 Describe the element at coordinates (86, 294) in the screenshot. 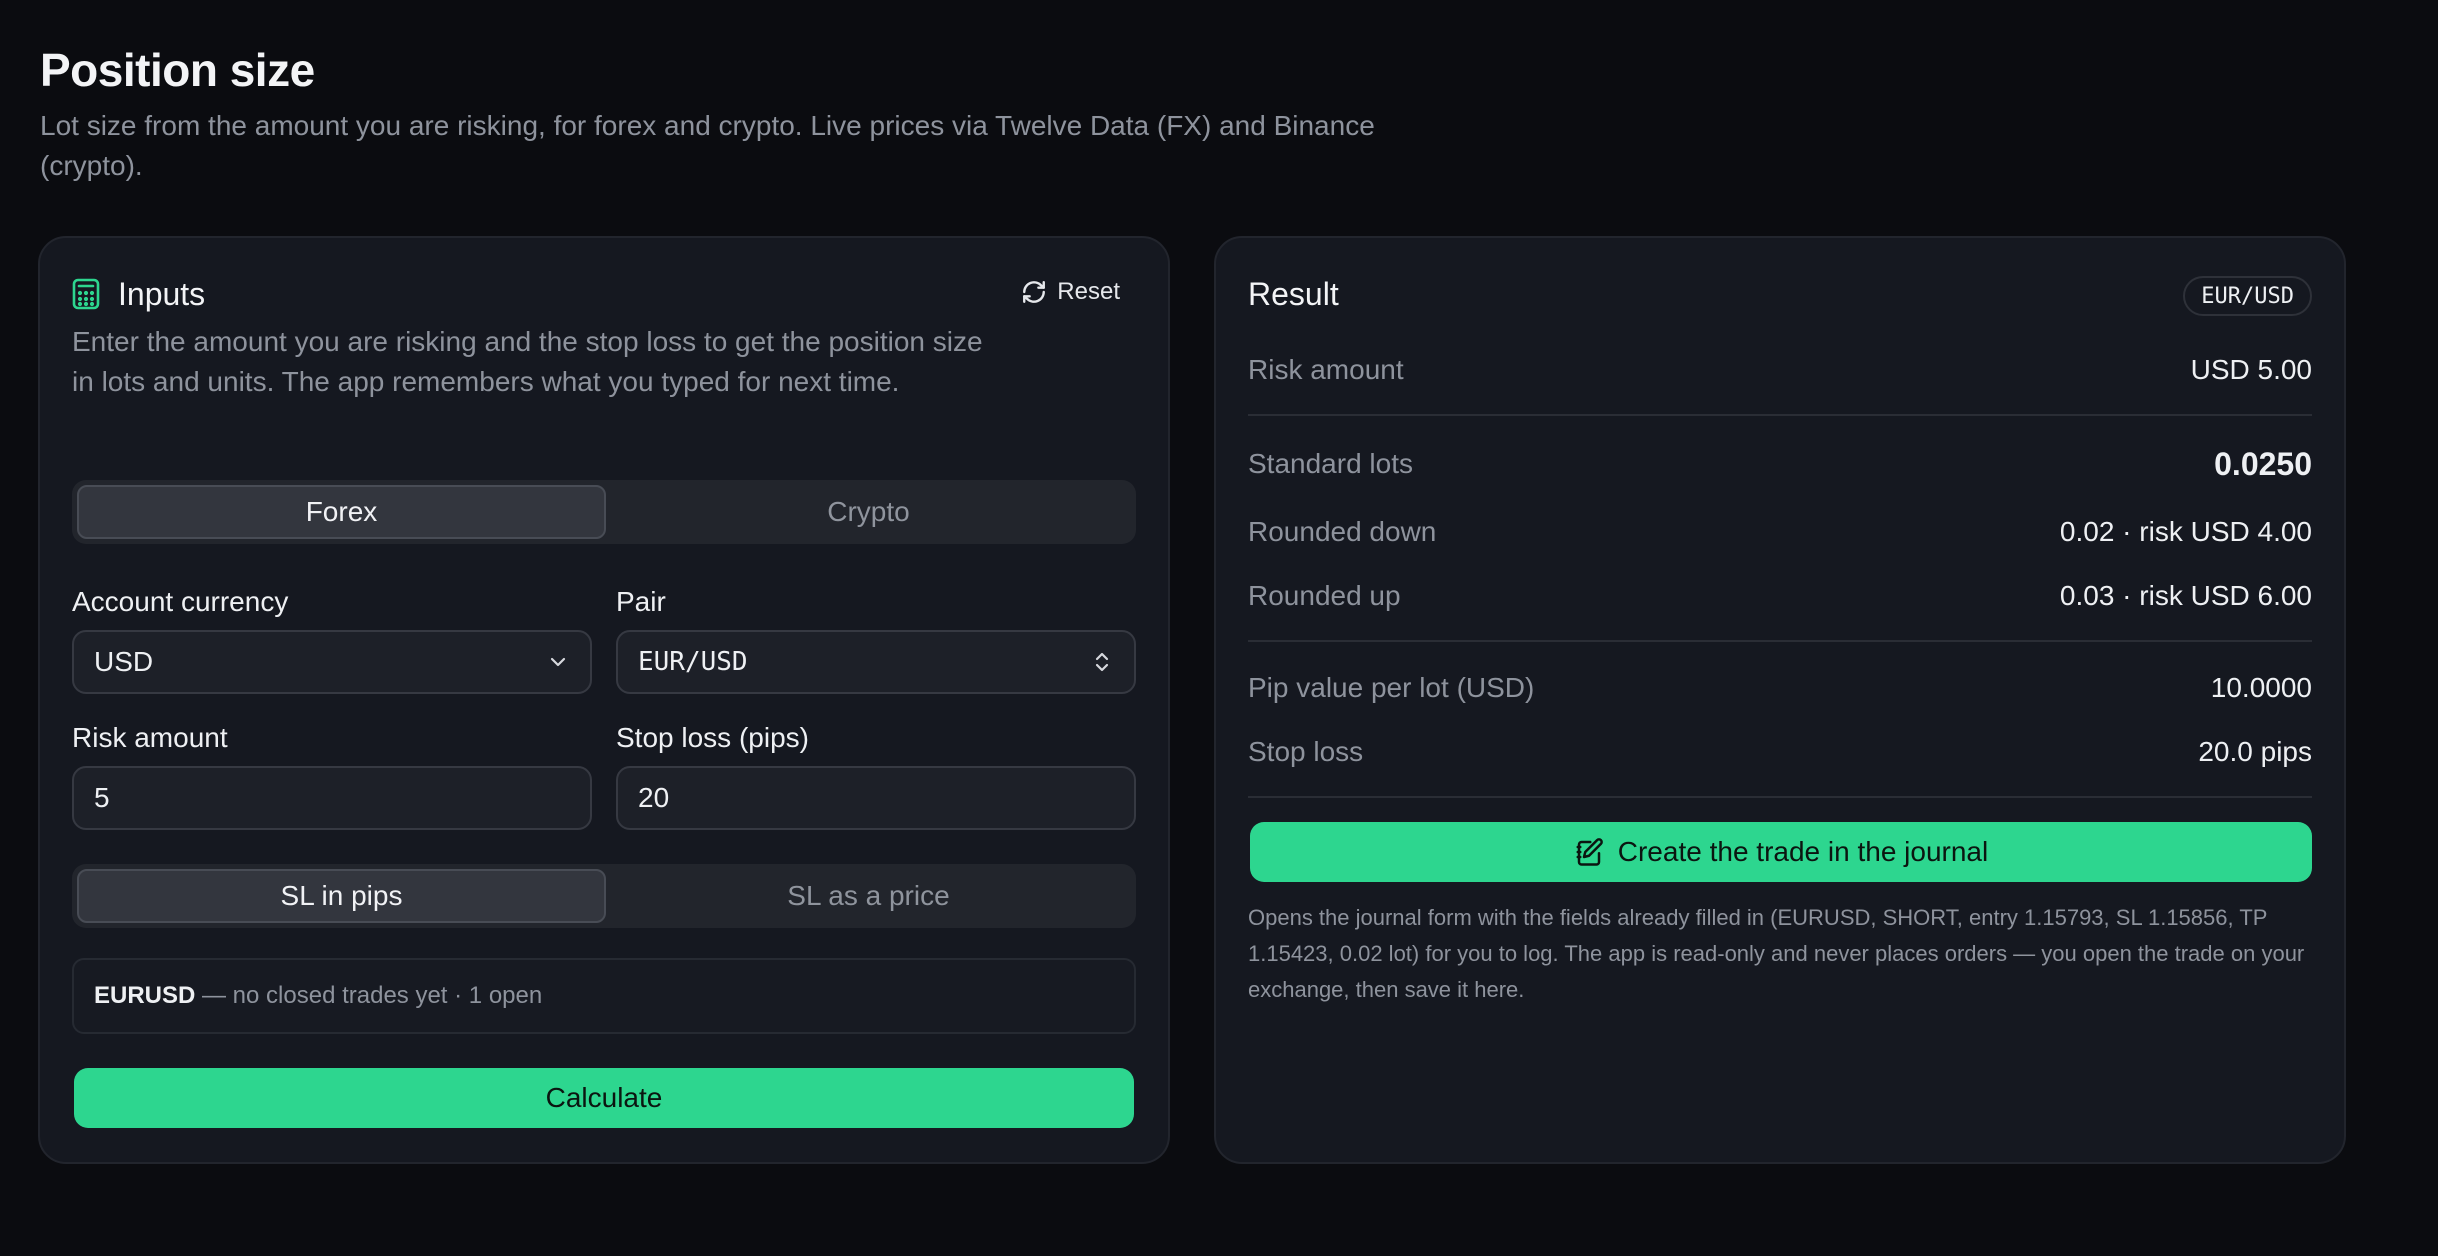

I see `calculator-icon` at that location.